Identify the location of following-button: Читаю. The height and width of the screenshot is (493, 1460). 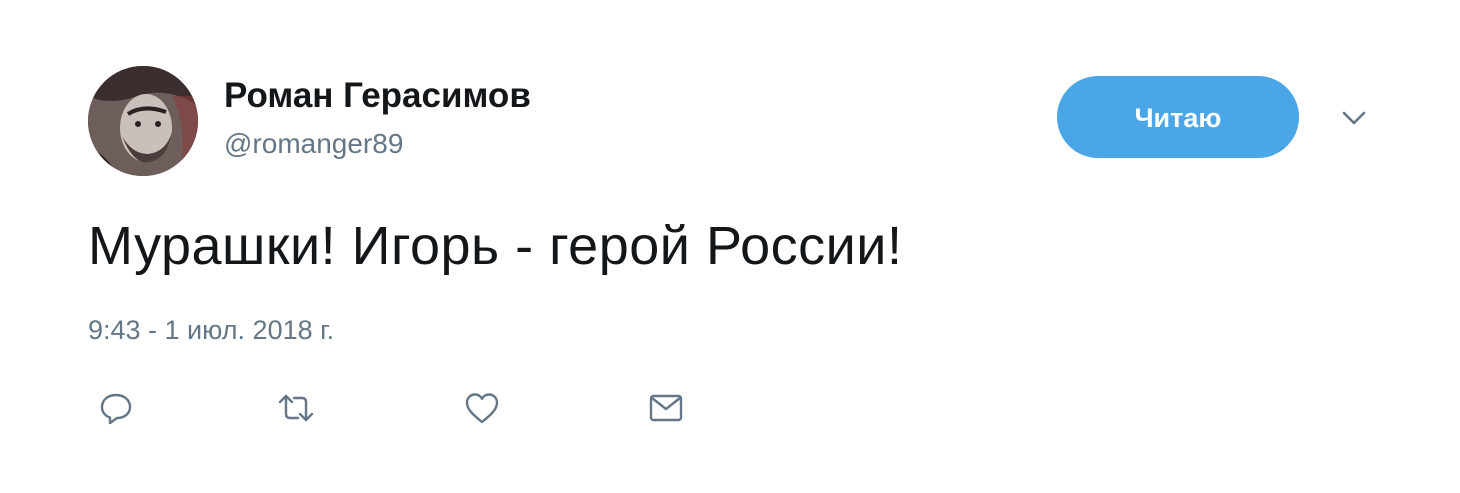
(1178, 117).